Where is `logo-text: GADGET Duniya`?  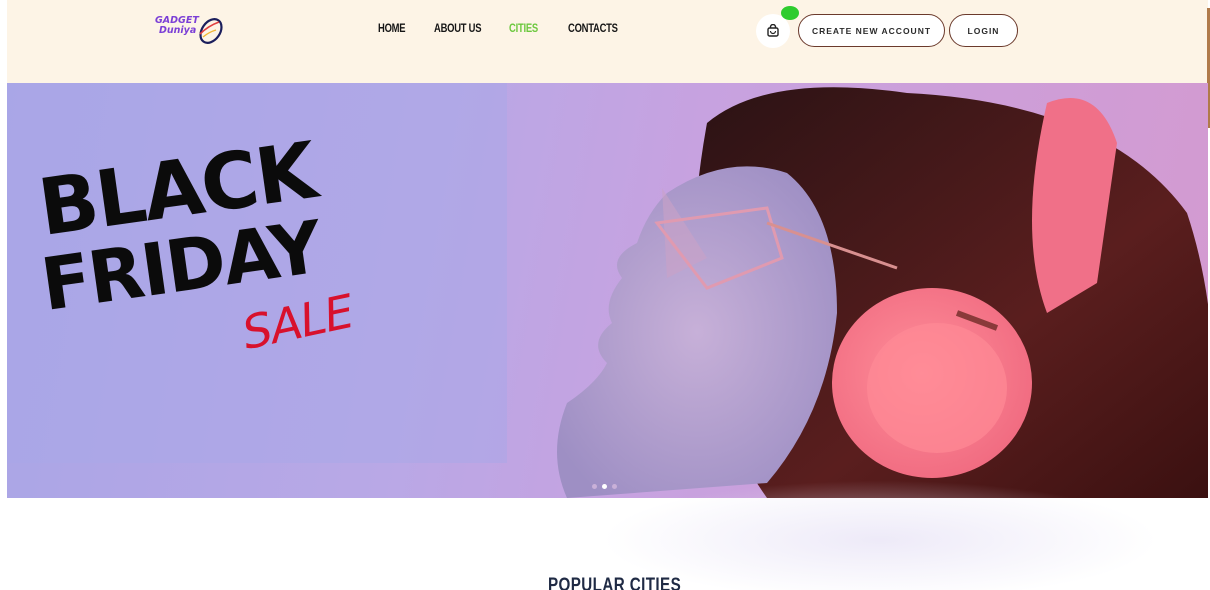 logo-text: GADGET Duniya is located at coordinates (177, 26).